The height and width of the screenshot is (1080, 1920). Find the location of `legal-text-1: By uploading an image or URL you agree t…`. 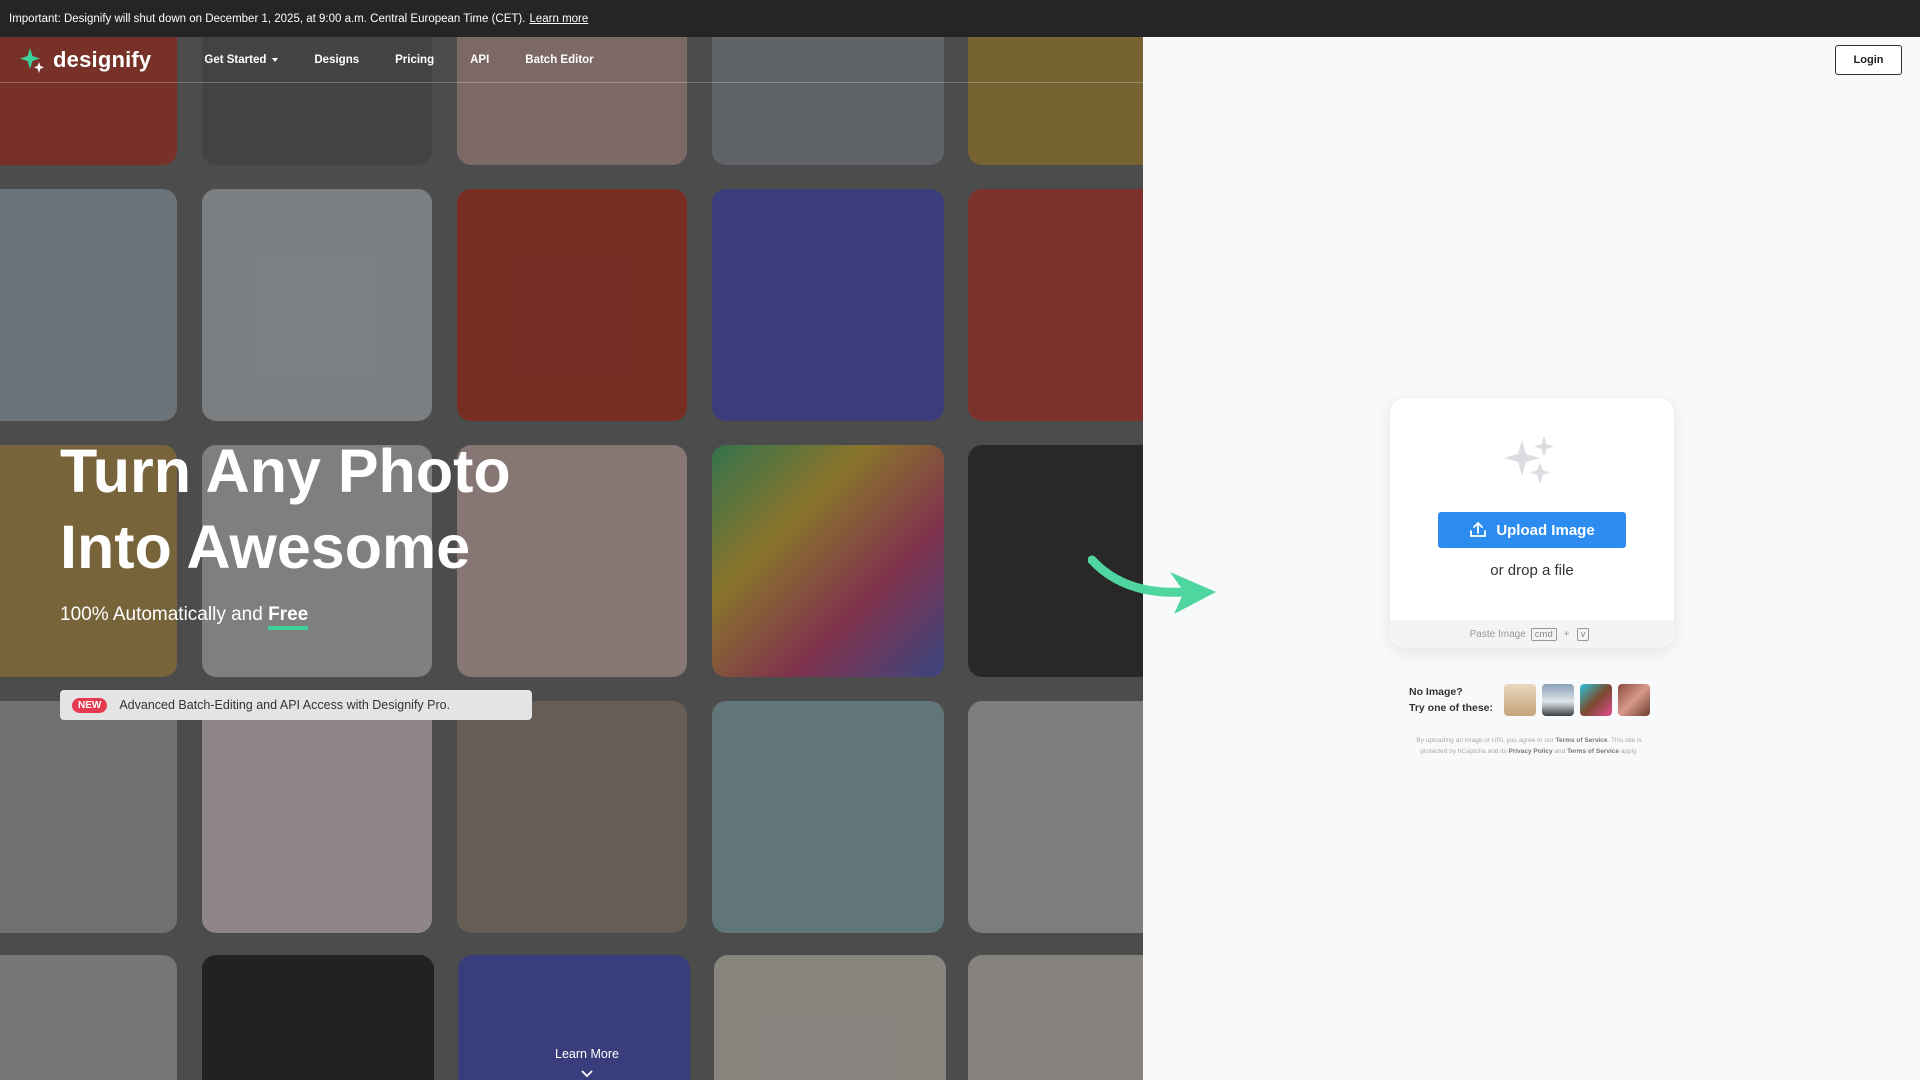

legal-text-1: By uploading an image or URL you agree t… is located at coordinates (1485, 740).